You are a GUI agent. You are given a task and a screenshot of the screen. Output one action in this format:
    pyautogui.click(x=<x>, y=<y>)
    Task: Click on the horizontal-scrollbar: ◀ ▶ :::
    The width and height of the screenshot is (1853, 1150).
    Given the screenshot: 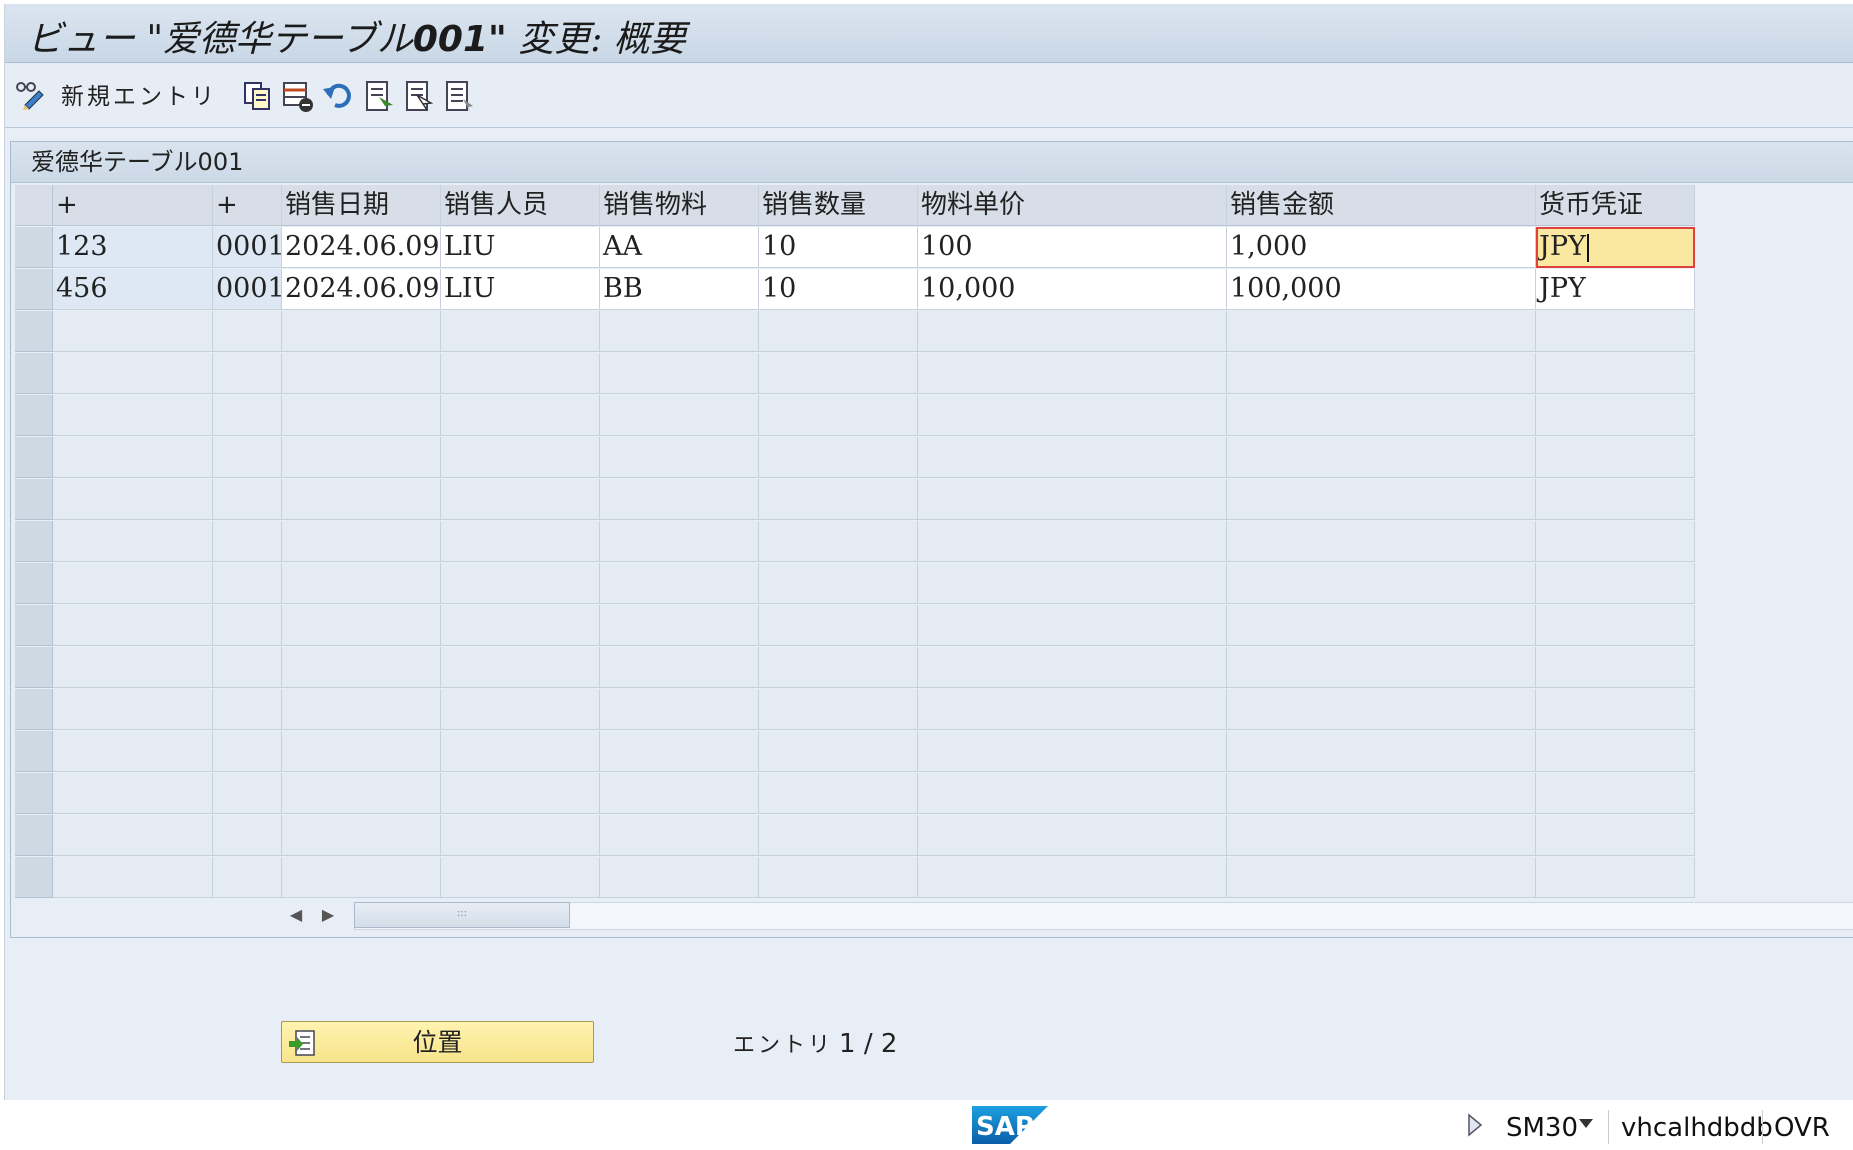 What is the action you would take?
    pyautogui.click(x=1068, y=915)
    